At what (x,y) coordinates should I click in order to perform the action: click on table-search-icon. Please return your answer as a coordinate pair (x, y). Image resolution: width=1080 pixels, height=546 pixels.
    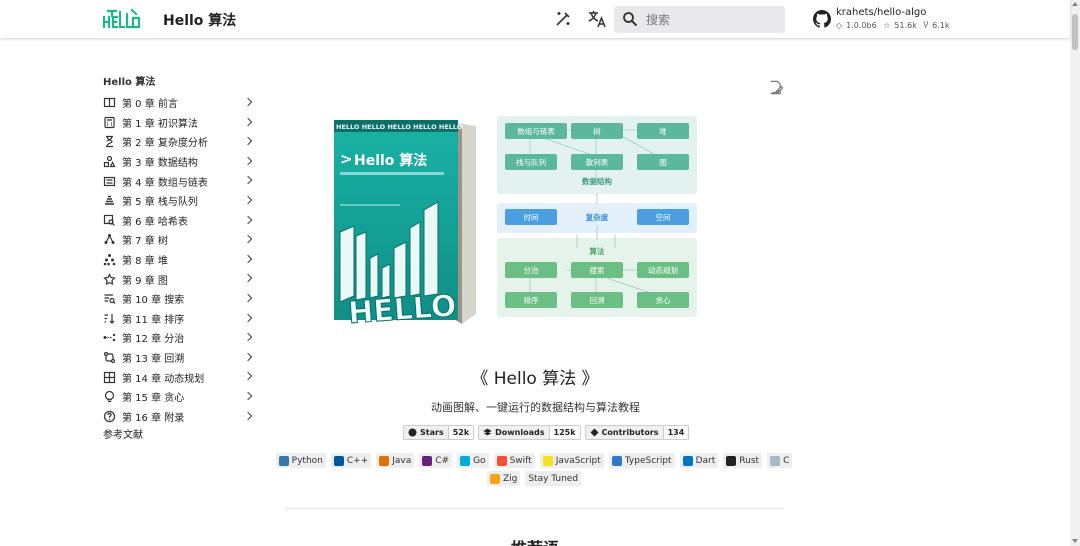
    Looking at the image, I should click on (109, 220).